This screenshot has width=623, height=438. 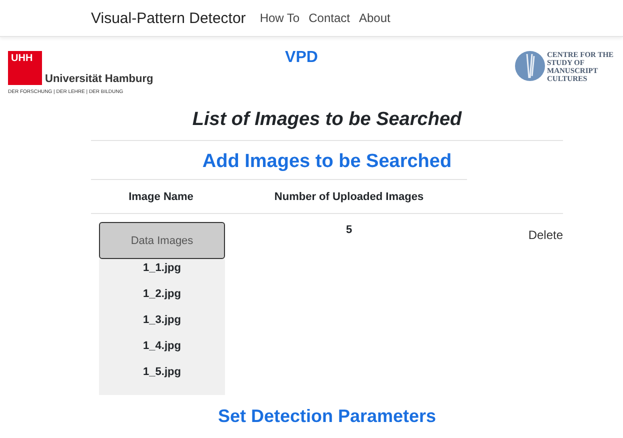 What do you see at coordinates (280, 18) in the screenshot?
I see `nav-link: How To` at bounding box center [280, 18].